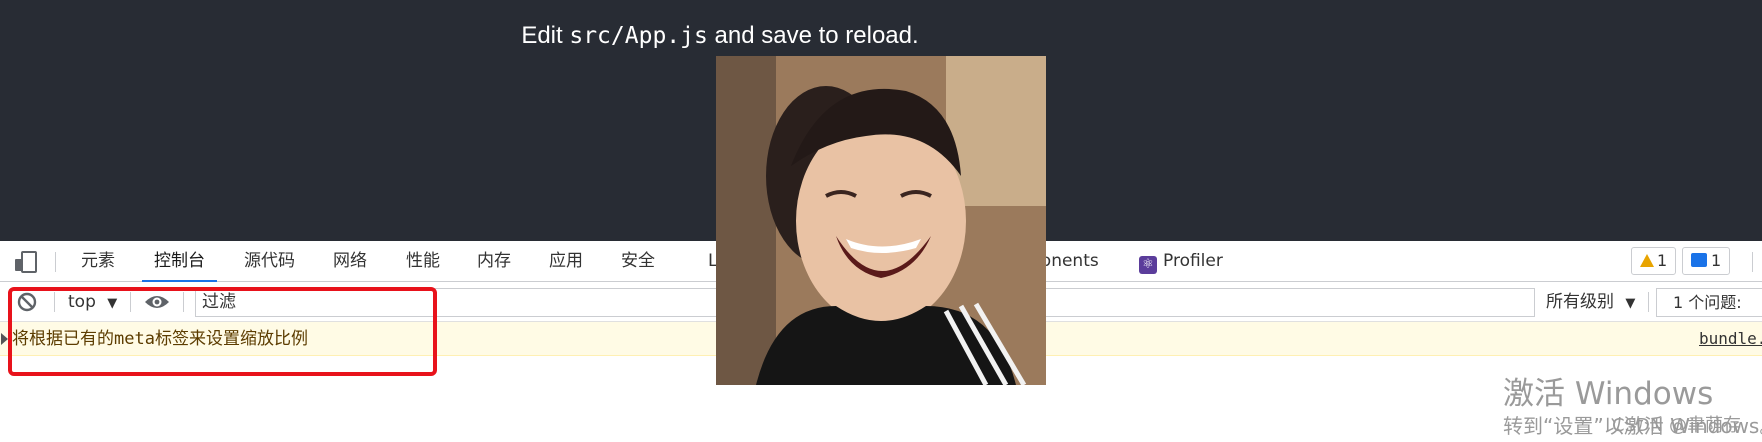  Describe the element at coordinates (179, 261) in the screenshot. I see `tab-console: 控制台` at that location.